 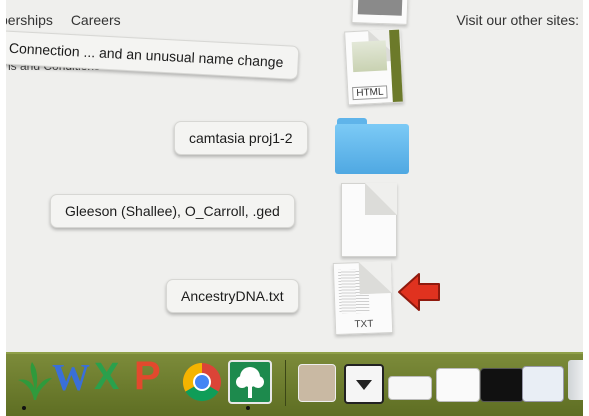 What do you see at coordinates (517, 20) in the screenshot?
I see `other-sites-text: Visit our other sites:` at bounding box center [517, 20].